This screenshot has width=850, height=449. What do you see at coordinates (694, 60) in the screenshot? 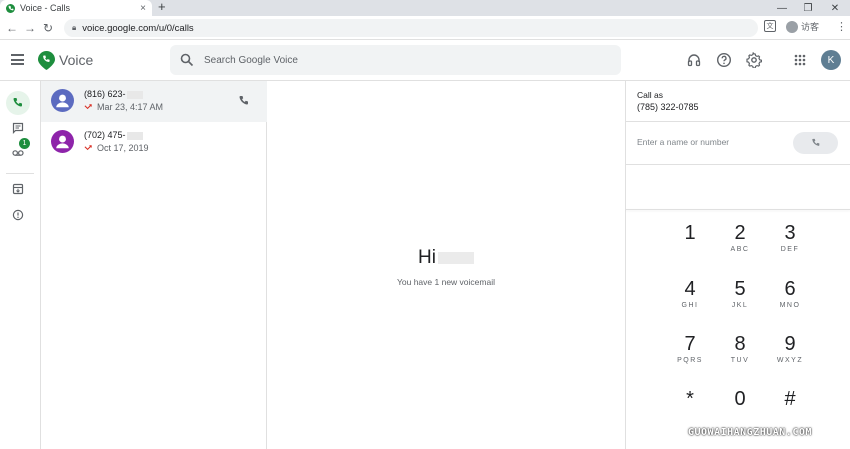
I see `support-headset-icon` at bounding box center [694, 60].